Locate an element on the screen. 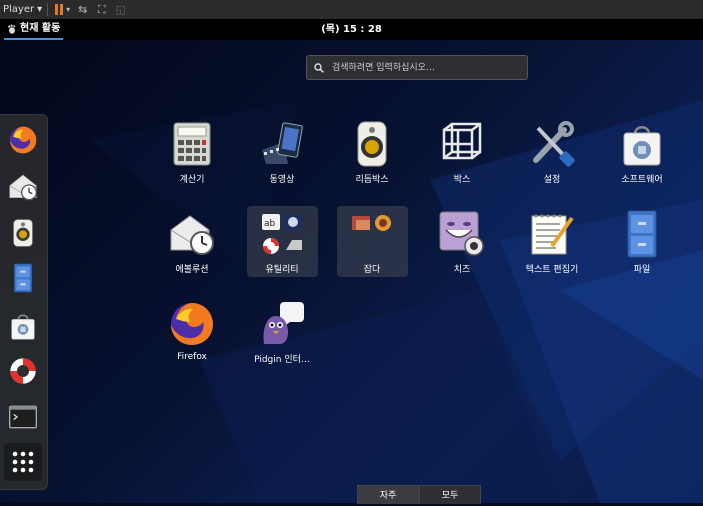 The width and height of the screenshot is (703, 506). show-applications-button is located at coordinates (23, 462).